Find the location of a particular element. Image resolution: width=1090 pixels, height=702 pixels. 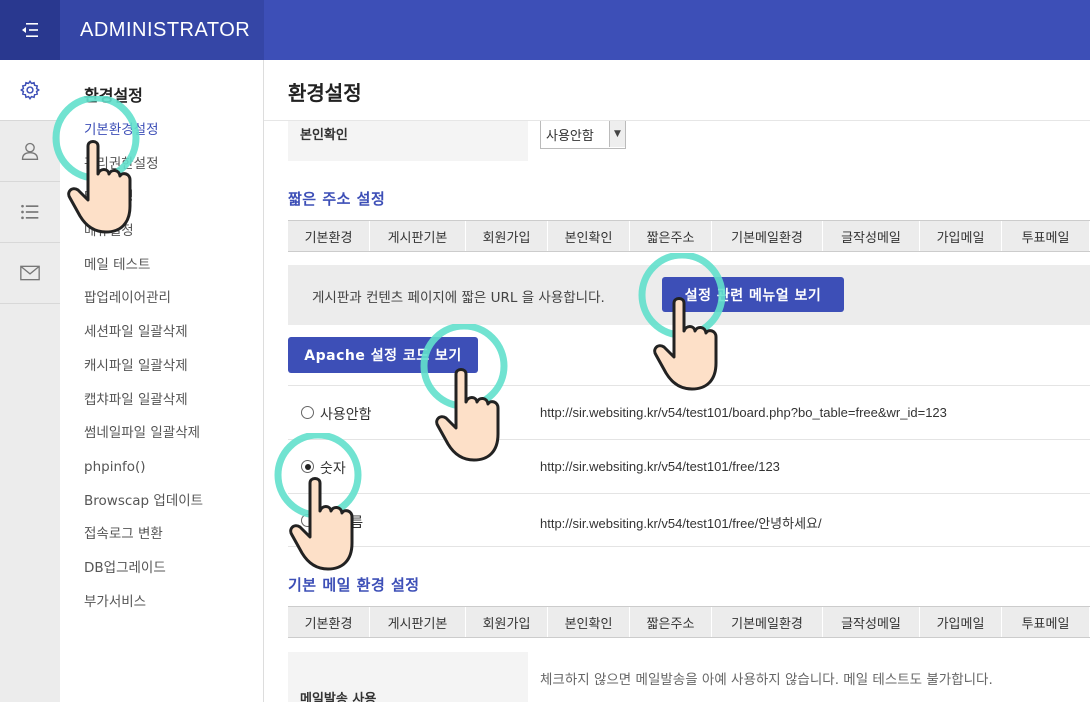

top-bar: ADMINISTRATOR is located at coordinates (545, 30).